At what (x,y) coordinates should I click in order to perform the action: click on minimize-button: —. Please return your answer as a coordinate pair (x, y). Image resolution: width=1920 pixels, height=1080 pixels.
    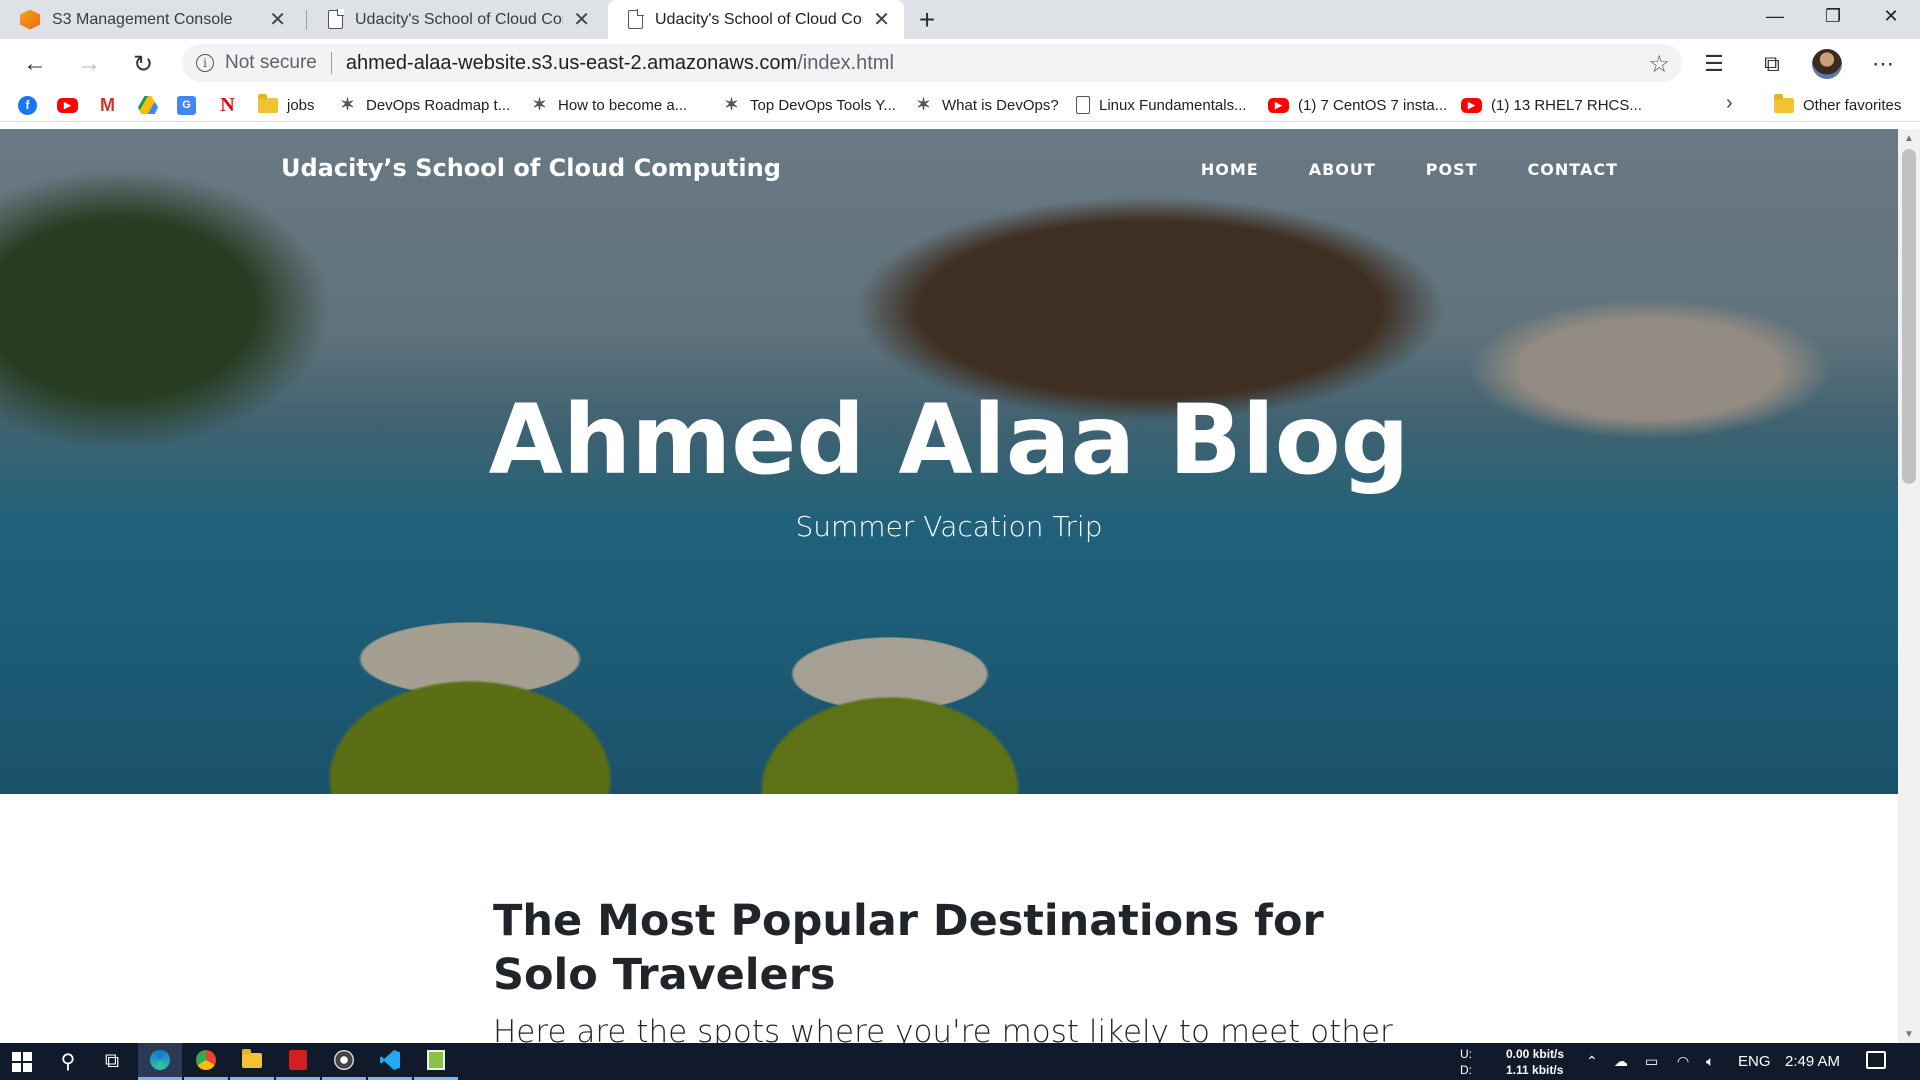
    Looking at the image, I should click on (1775, 16).